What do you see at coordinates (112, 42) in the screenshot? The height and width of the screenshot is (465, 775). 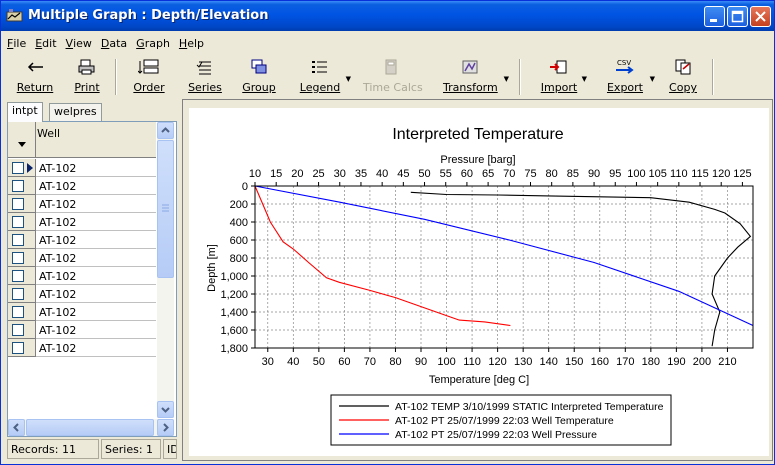 I see `menu-data: Data` at bounding box center [112, 42].